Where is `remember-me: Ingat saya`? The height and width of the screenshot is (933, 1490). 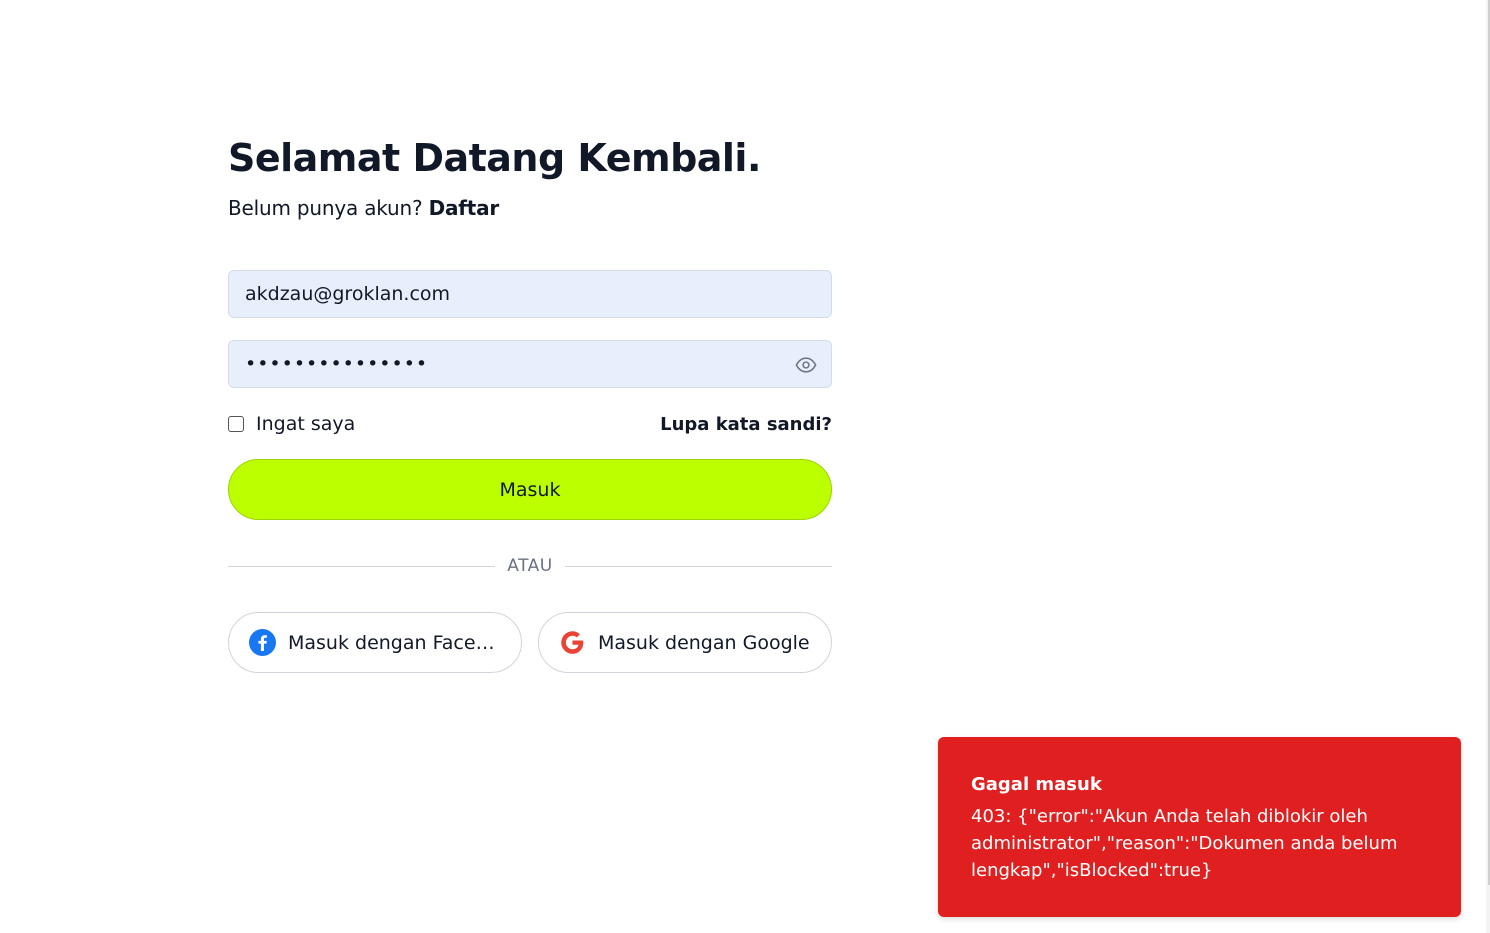
remember-me: Ingat saya is located at coordinates (291, 424).